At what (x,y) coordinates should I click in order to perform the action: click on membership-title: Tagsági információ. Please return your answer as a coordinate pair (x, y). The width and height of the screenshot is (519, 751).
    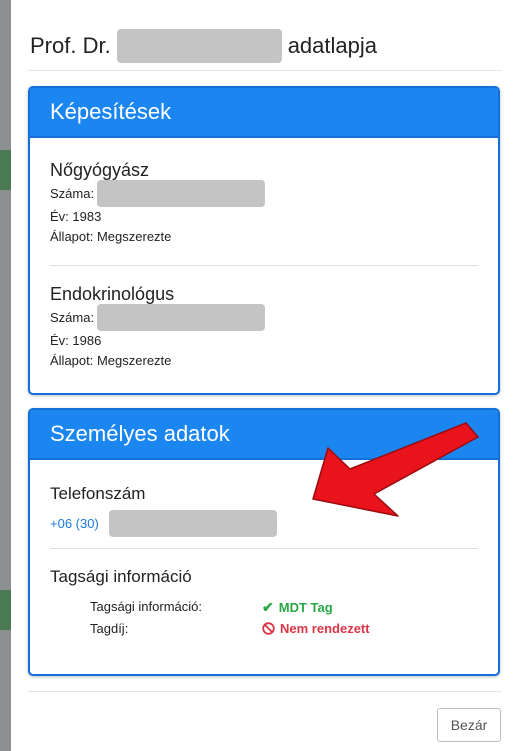
    Looking at the image, I should click on (121, 576).